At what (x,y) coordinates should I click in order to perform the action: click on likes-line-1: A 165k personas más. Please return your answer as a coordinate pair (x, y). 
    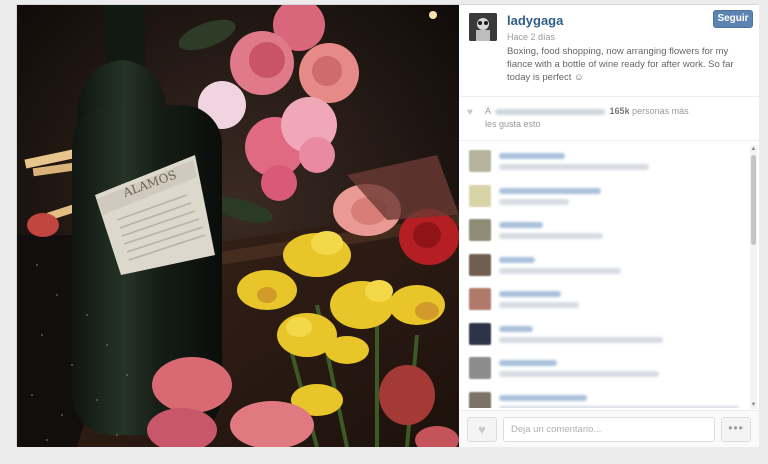
    Looking at the image, I should click on (587, 111).